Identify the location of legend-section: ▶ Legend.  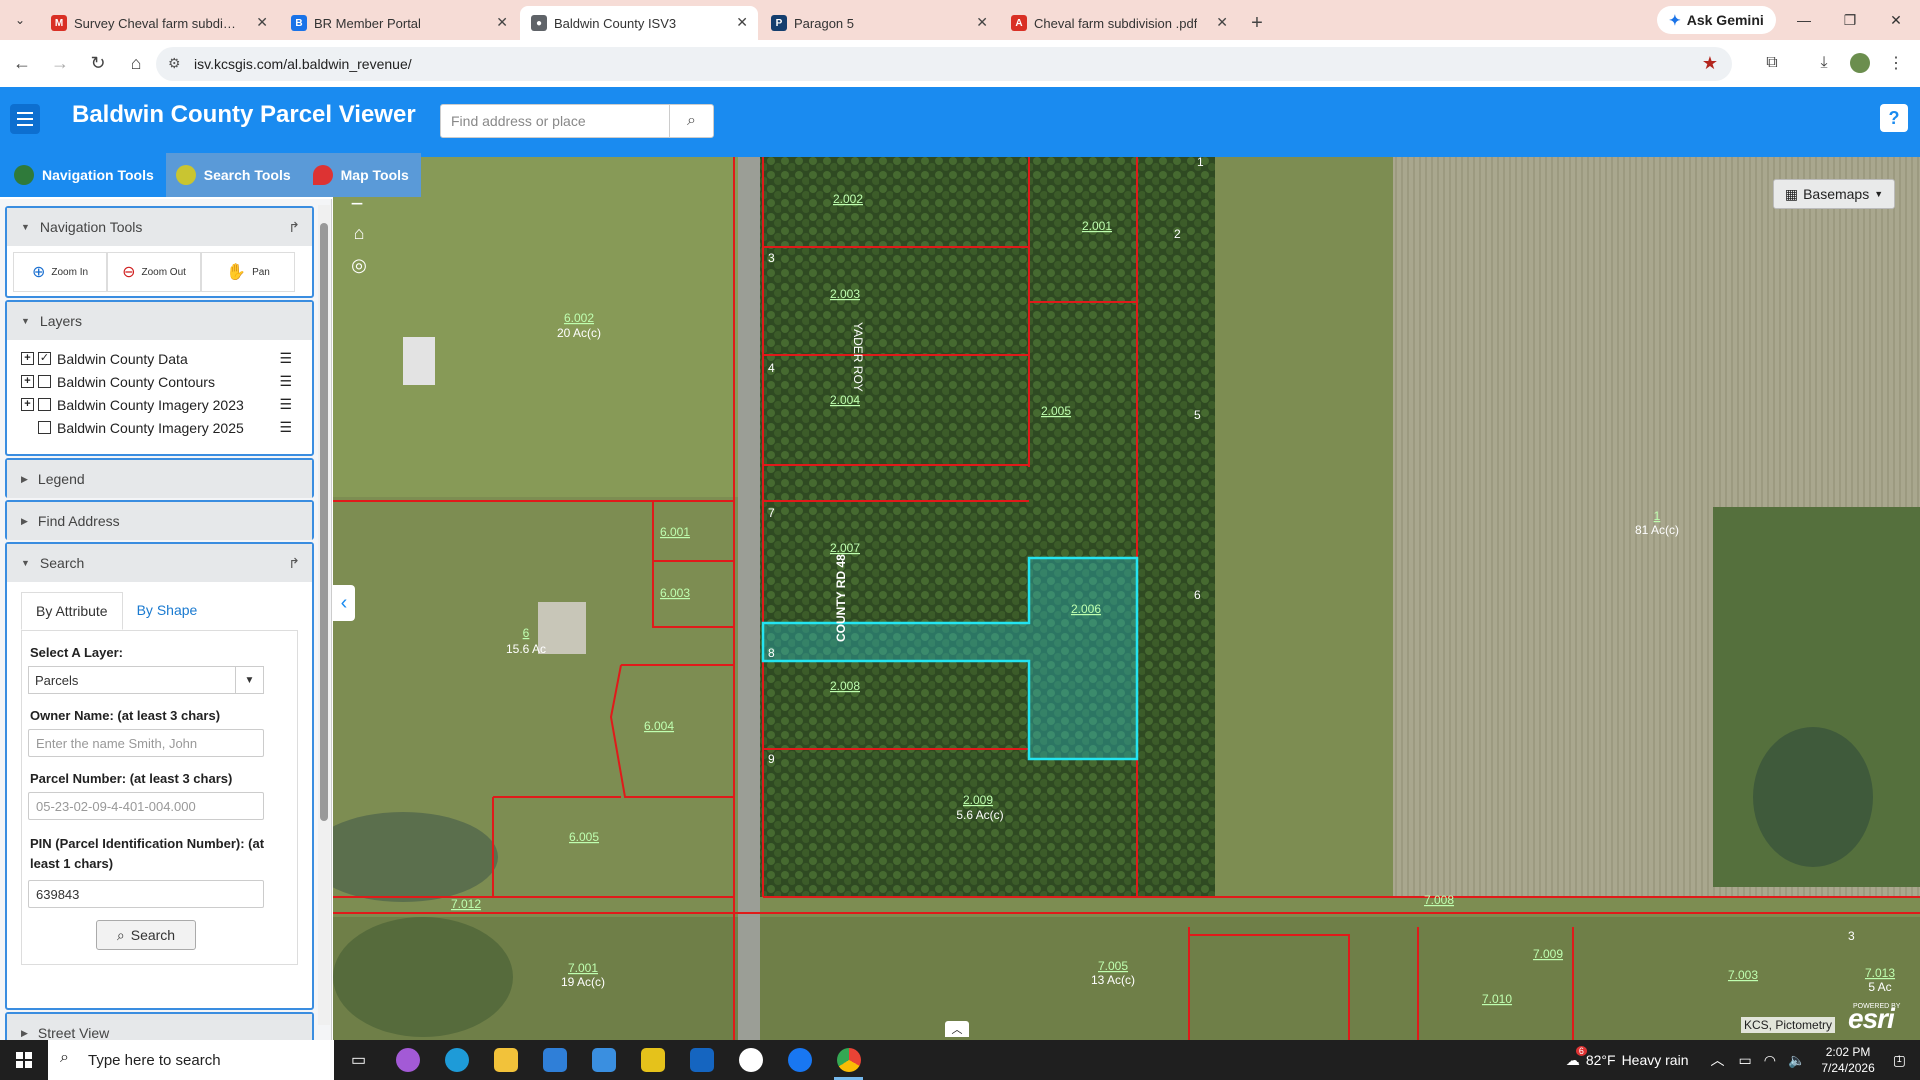
(159, 478).